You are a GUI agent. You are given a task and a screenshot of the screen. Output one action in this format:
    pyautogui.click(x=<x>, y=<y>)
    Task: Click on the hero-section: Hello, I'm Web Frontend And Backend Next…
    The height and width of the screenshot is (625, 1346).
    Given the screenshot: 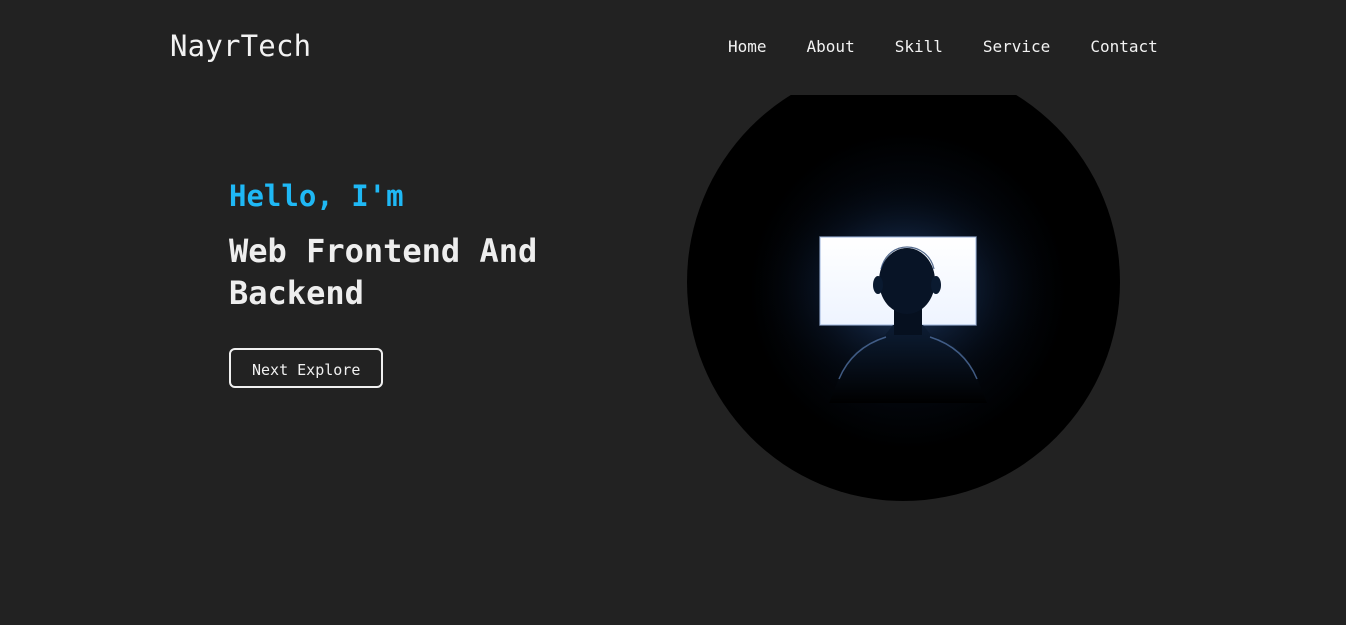 What is the action you would take?
    pyautogui.click(x=419, y=282)
    